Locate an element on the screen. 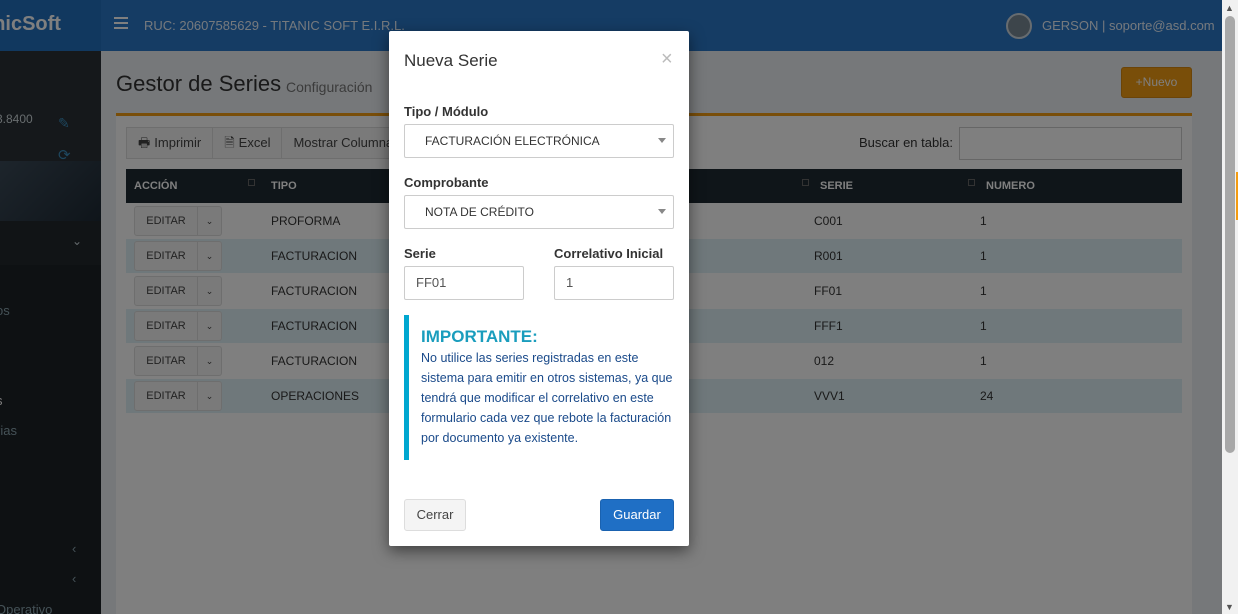 This screenshot has height=614, width=1238. comprobante-select: NOTA DE CRÉDITO is located at coordinates (539, 212).